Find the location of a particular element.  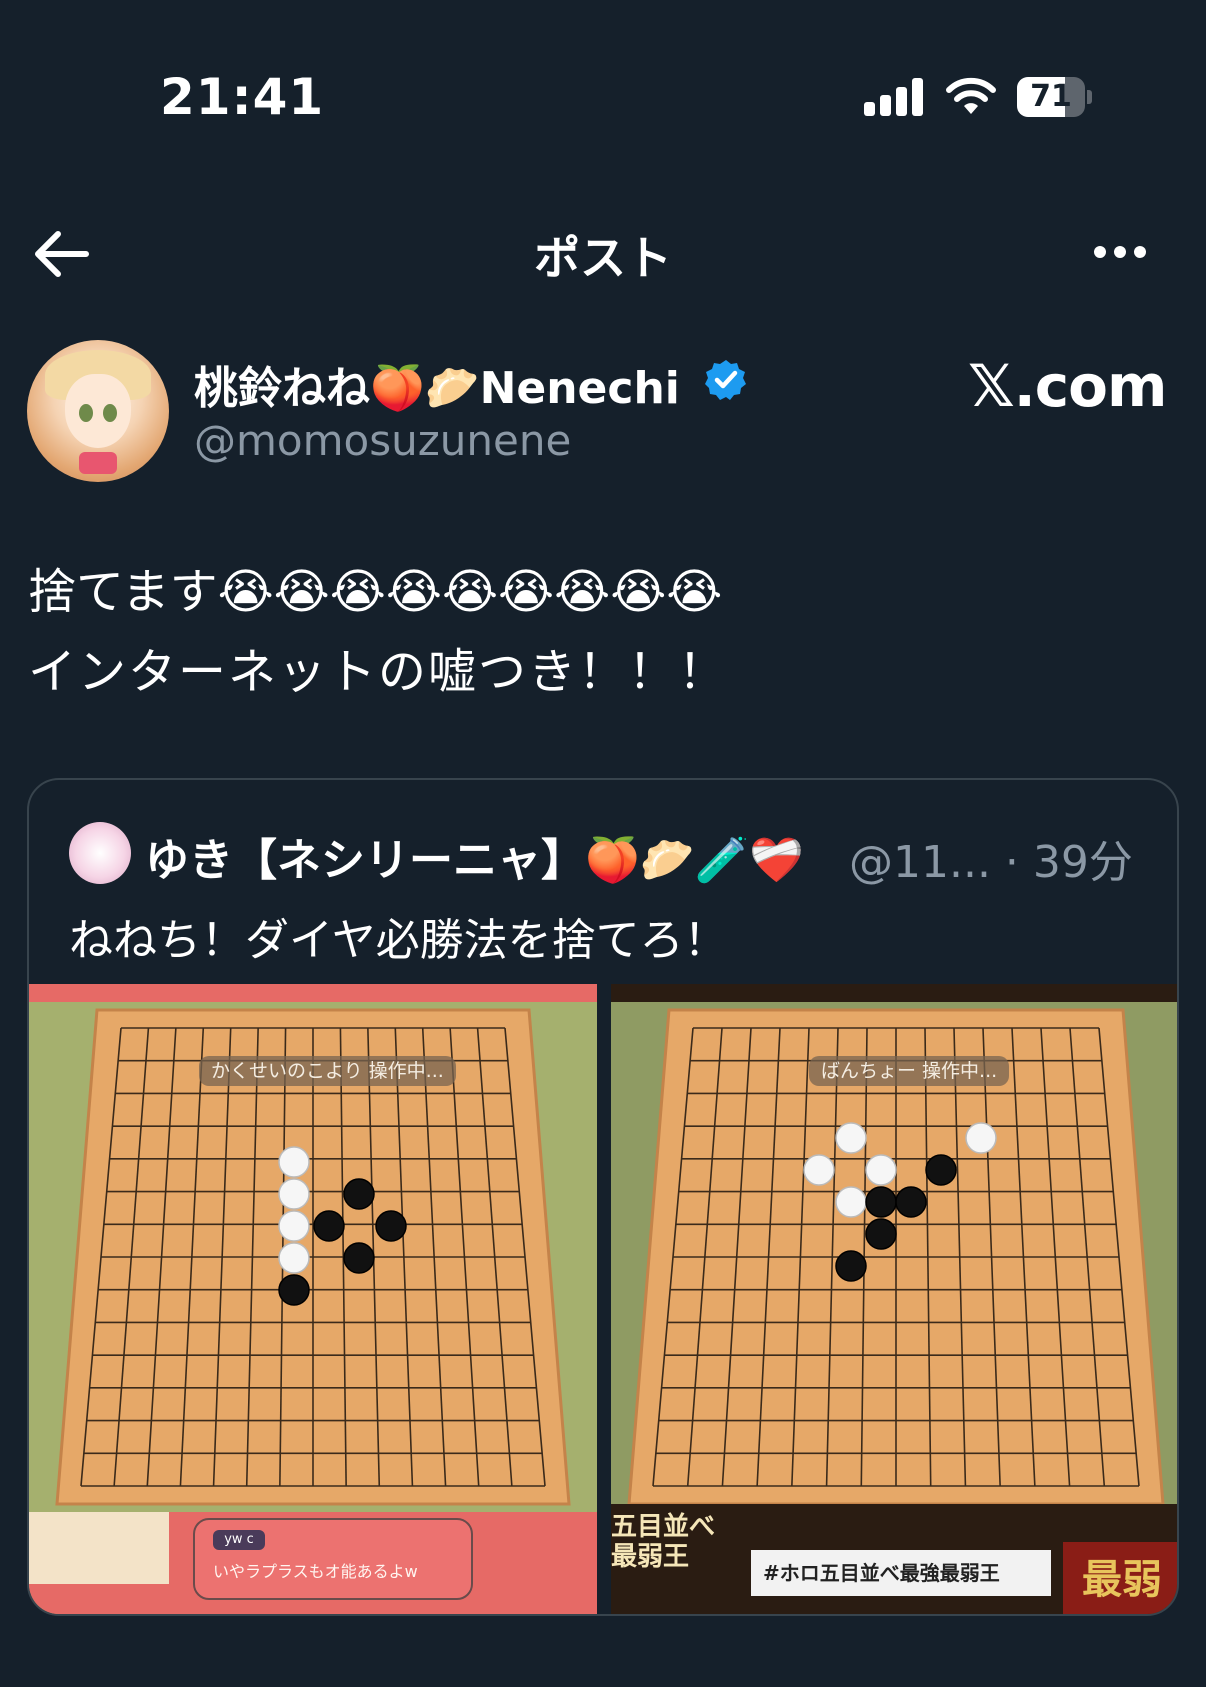

cellular-signal-icon is located at coordinates (894, 97).